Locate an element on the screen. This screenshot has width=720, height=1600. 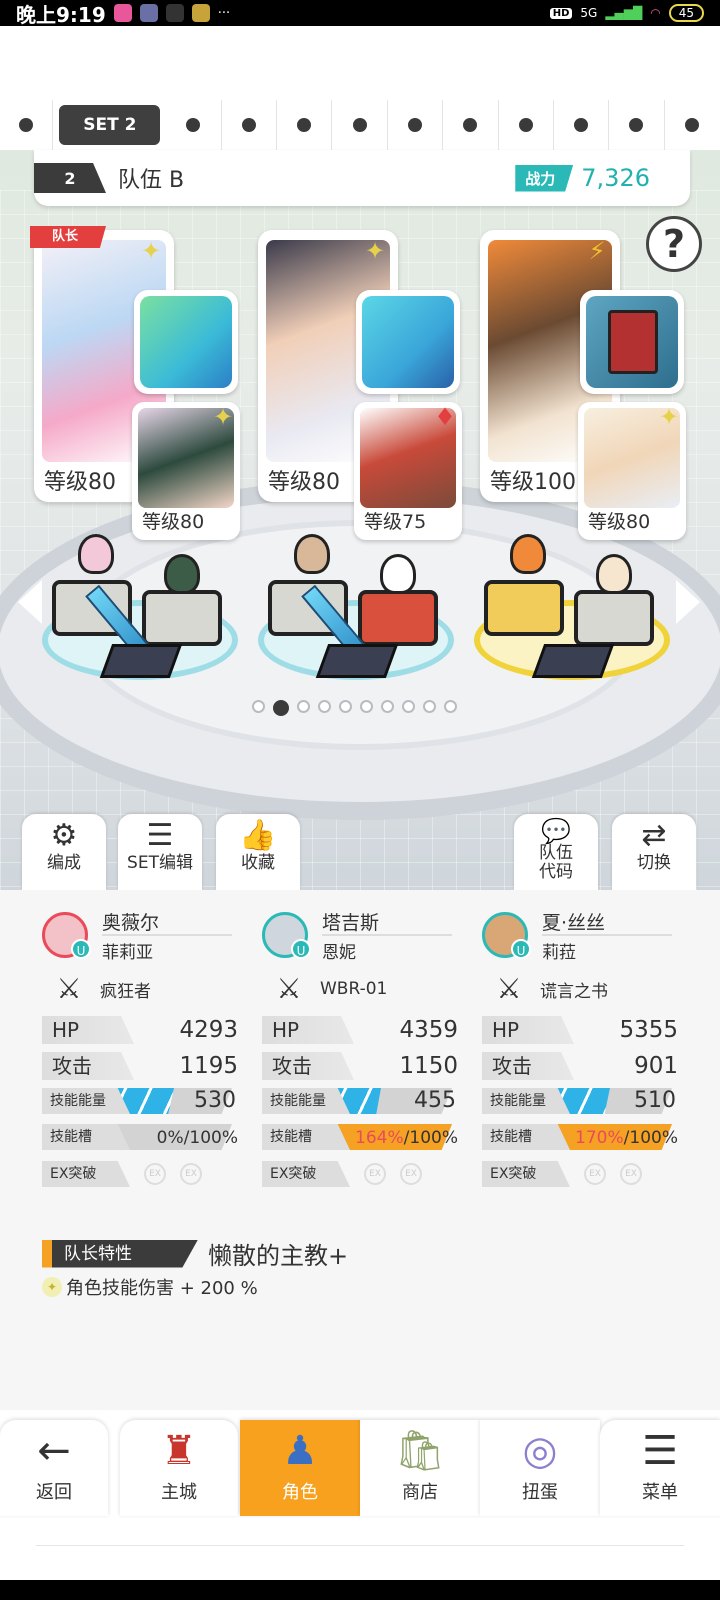
skill-slot-value-3: 170%/100% is located at coordinates (626, 1138).